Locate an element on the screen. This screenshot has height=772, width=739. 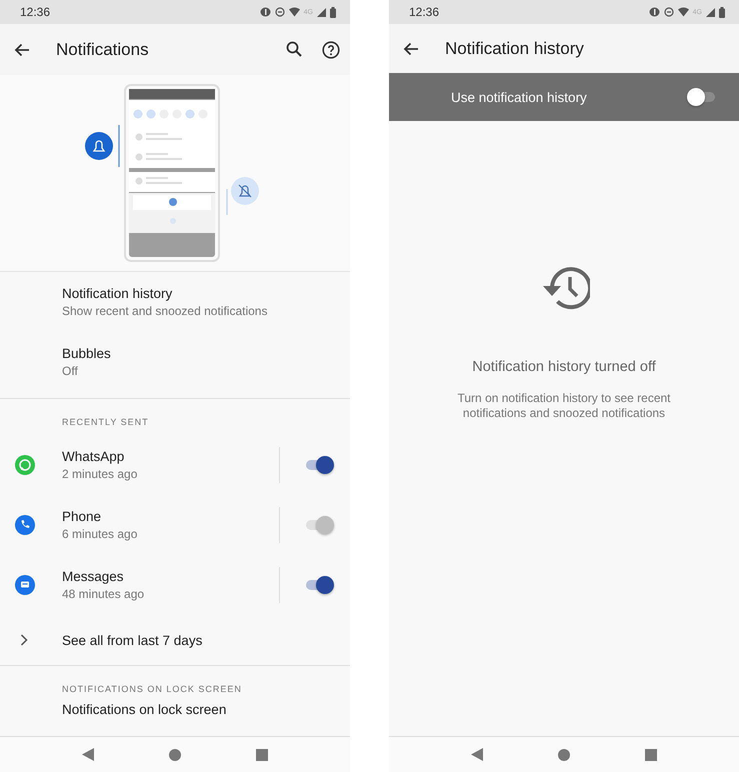
app-time: 48 minutes ago is located at coordinates (104, 594).